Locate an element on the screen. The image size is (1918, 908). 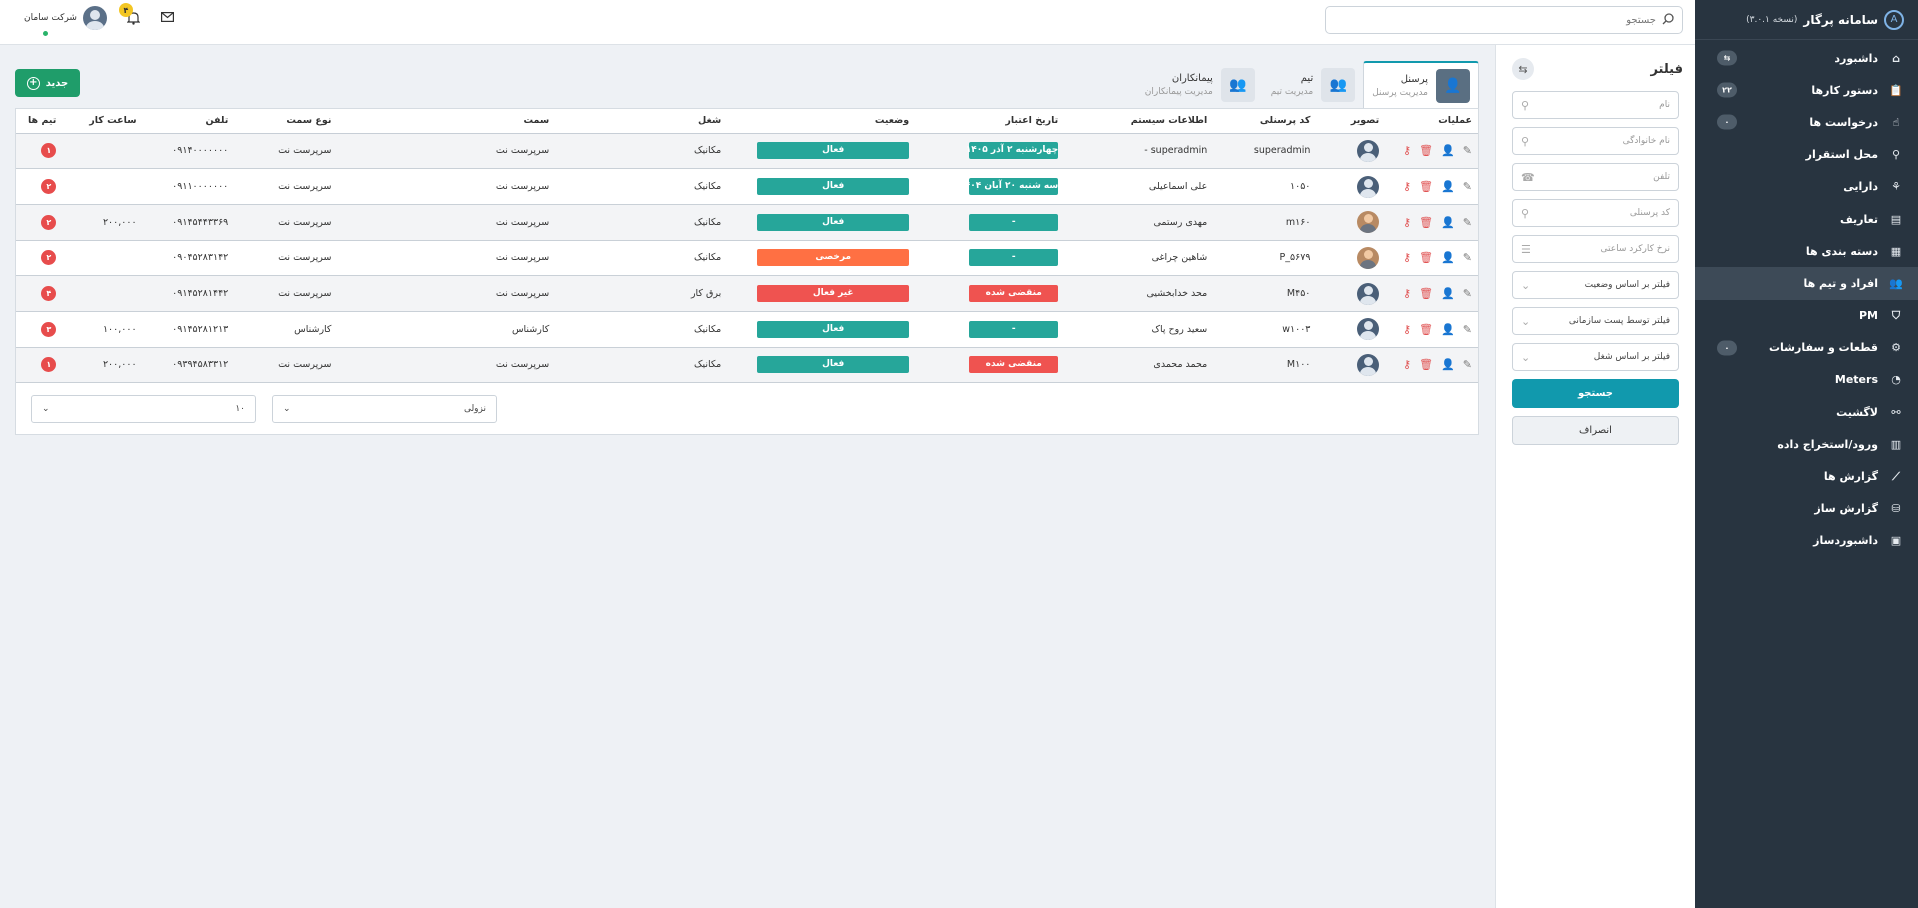
app-version: (نسخه ۳.۰.۱) is located at coordinates (1772, 19).